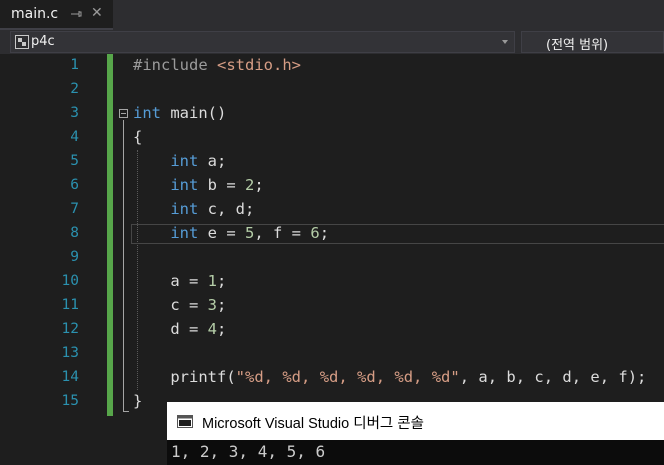 The image size is (664, 465). What do you see at coordinates (185, 421) in the screenshot?
I see `console-window-icon` at bounding box center [185, 421].